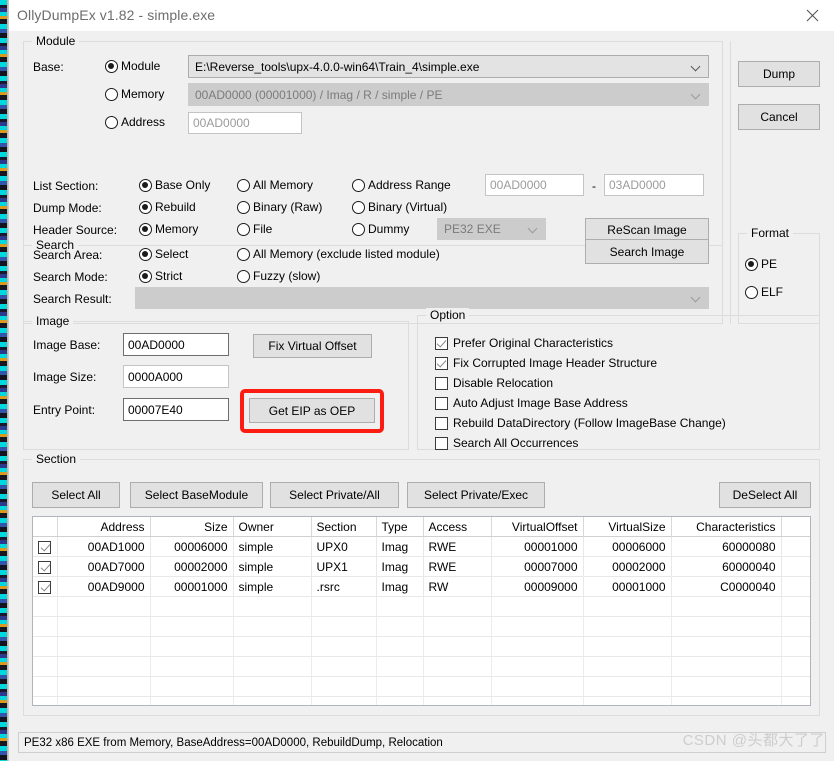  I want to click on search-area-all-memory: All Memory (exclude listed module), so click(338, 254).